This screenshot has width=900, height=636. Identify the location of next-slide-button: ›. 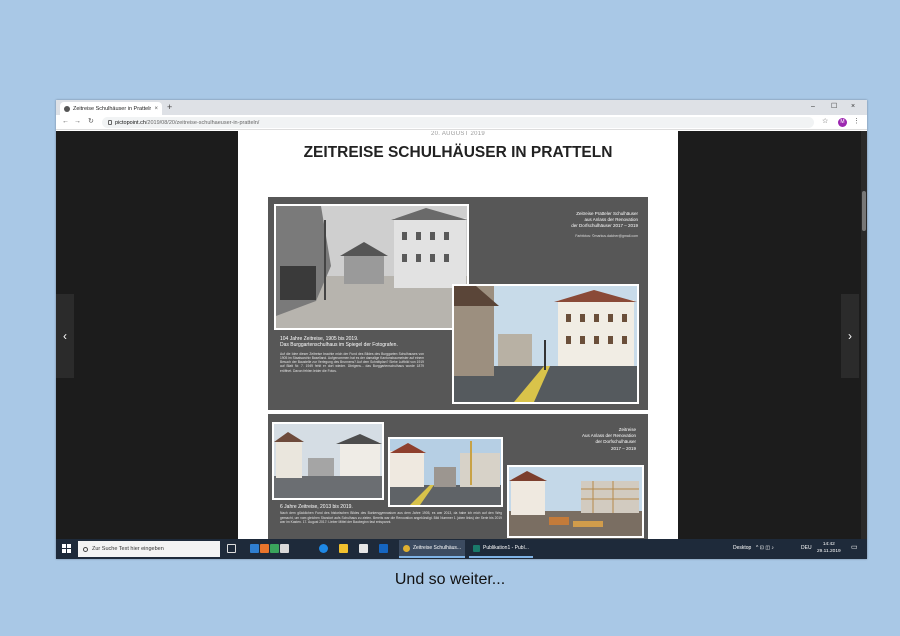
(850, 336).